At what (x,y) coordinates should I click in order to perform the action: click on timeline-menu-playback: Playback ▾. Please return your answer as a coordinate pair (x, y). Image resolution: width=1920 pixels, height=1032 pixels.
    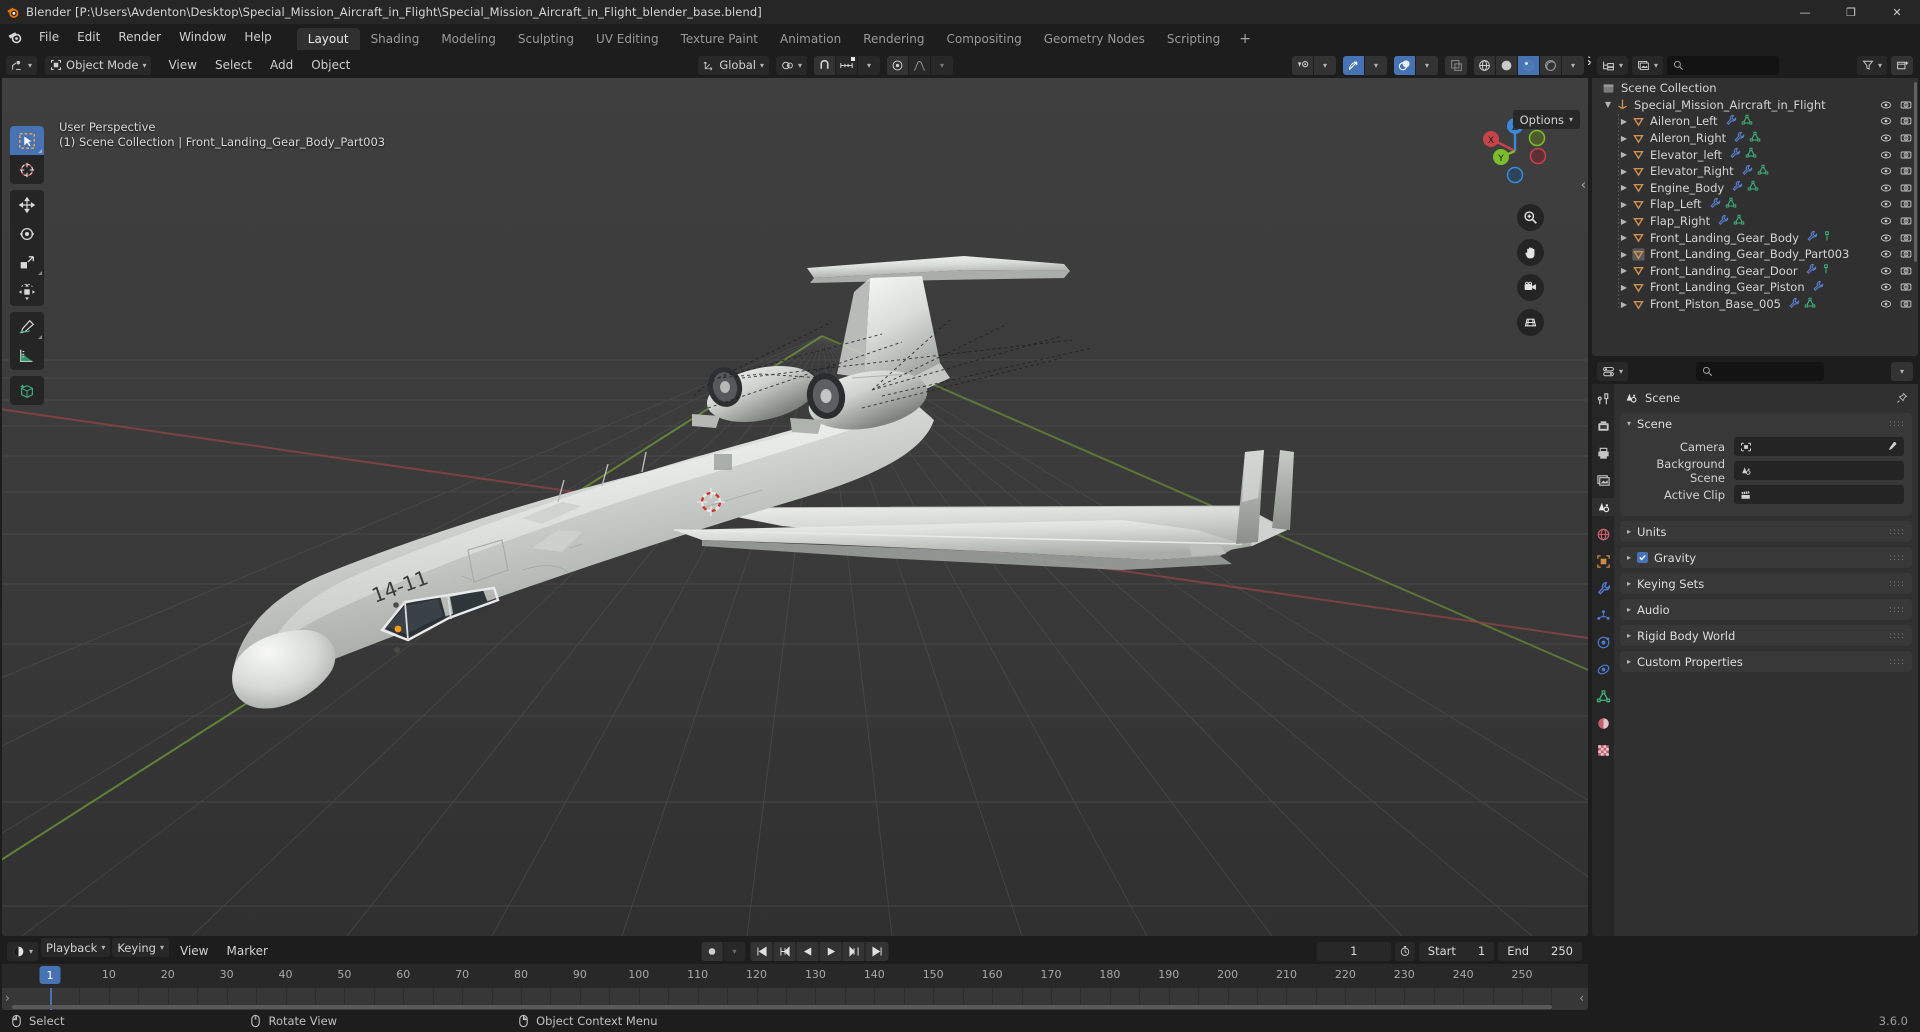
    Looking at the image, I should click on (76, 947).